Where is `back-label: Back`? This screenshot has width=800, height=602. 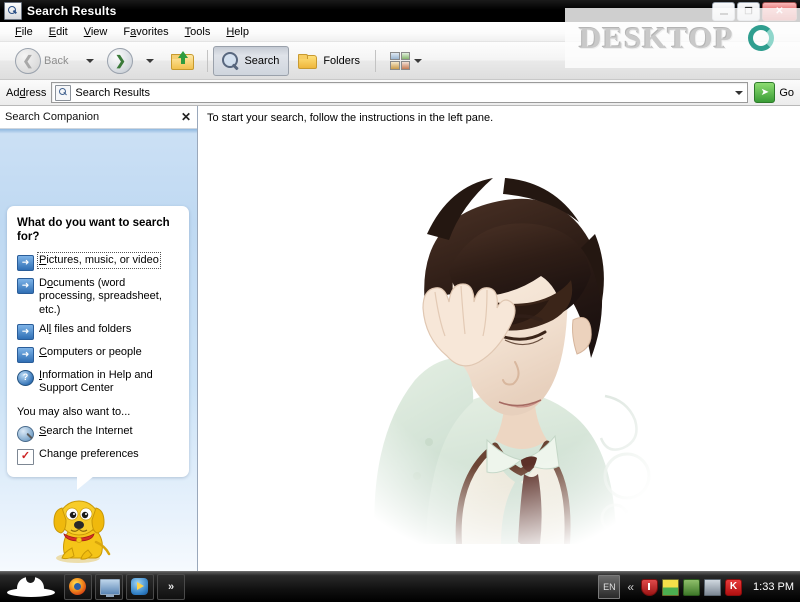
back-label: Back is located at coordinates (56, 60).